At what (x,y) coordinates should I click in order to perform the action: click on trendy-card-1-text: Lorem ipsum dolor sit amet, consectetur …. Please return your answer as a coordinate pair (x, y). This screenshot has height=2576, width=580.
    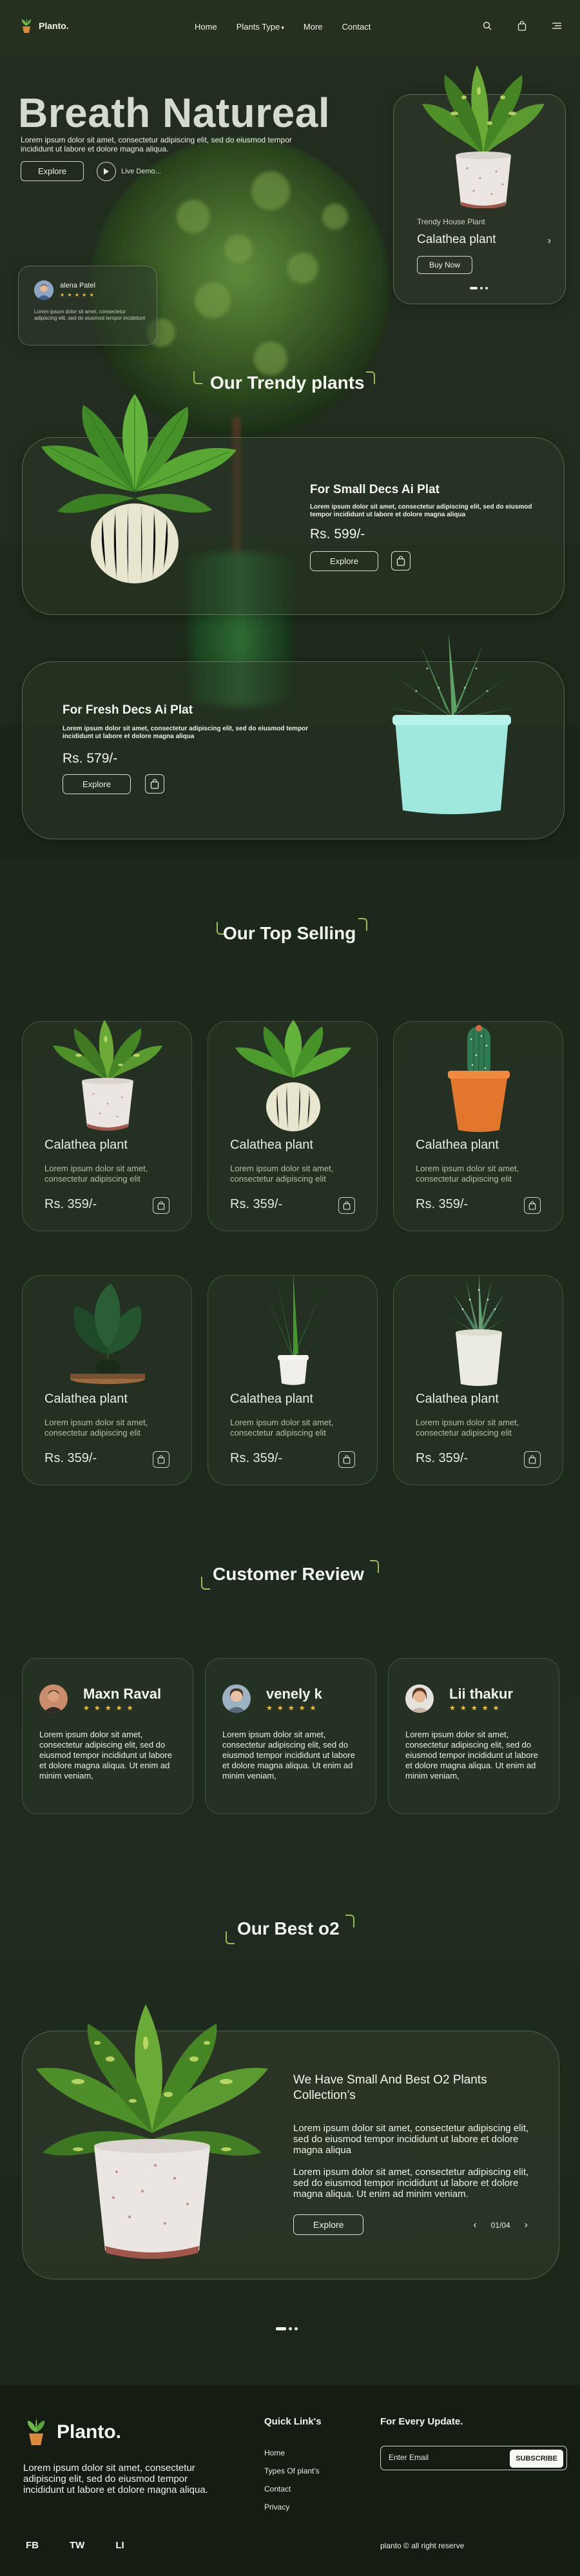
    Looking at the image, I should click on (421, 510).